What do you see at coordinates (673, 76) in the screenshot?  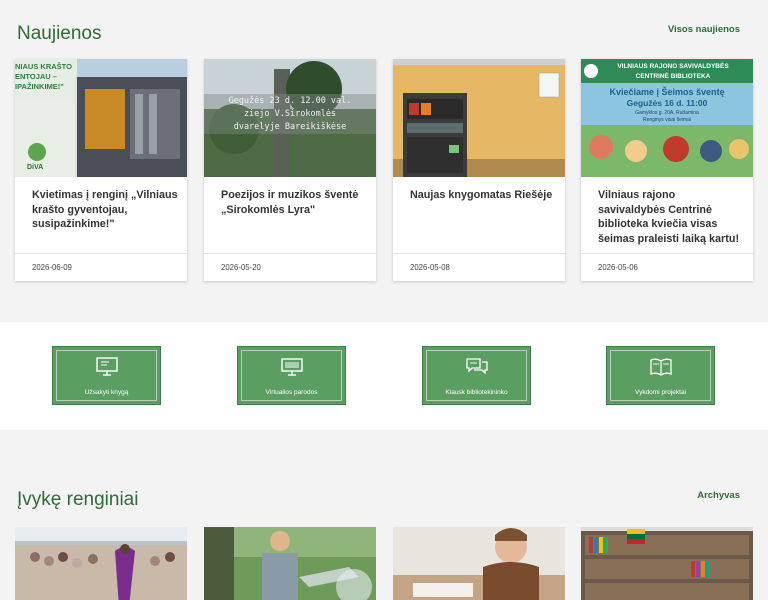 I see `card-image-text: CENTRINĖ BIBLIOTEKA` at bounding box center [673, 76].